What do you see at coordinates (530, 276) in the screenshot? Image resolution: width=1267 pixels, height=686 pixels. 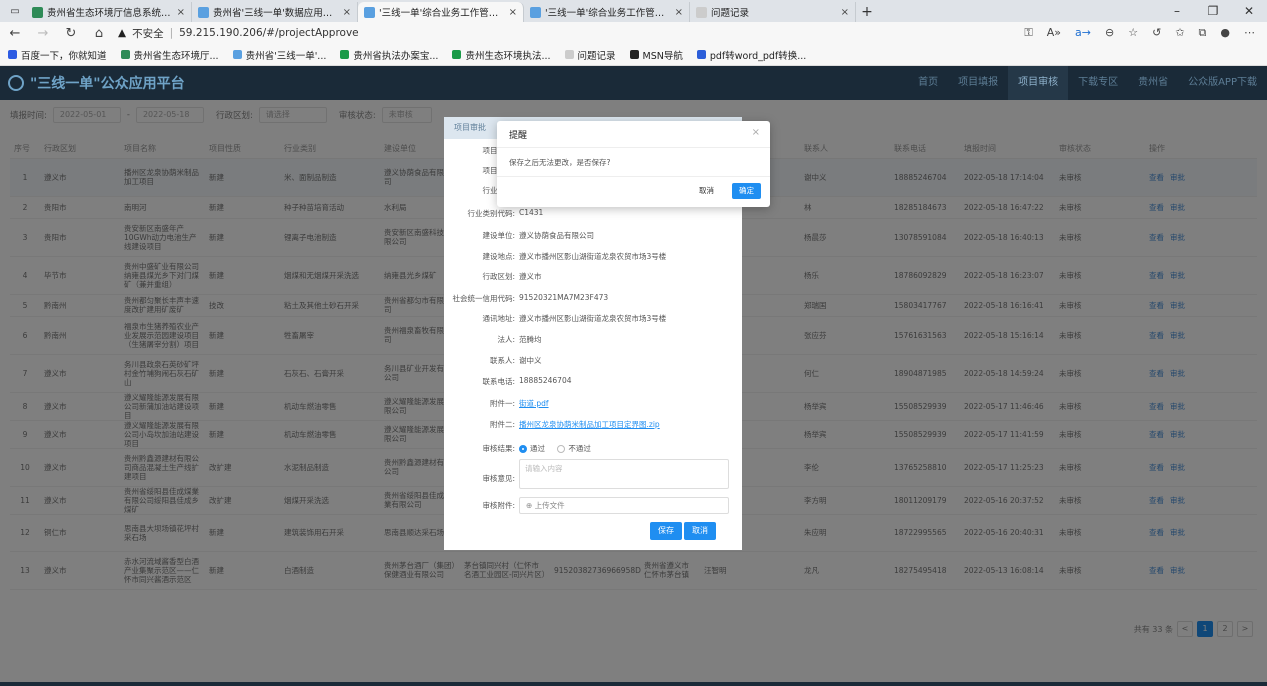 I see `detail-value: 遵义市` at bounding box center [530, 276].